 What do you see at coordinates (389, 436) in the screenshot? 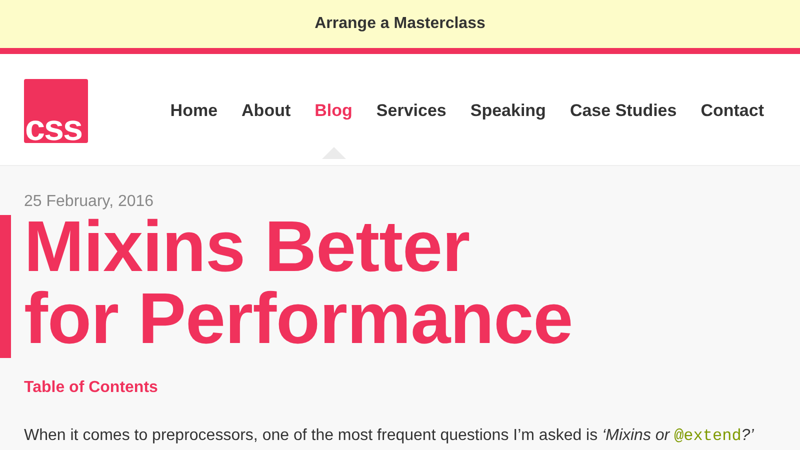
I see `intro-paragraph: When it comes to preprocessors, one of the most frequent questions I’m asked is ‘Mixins or @extend?’` at bounding box center [389, 436].